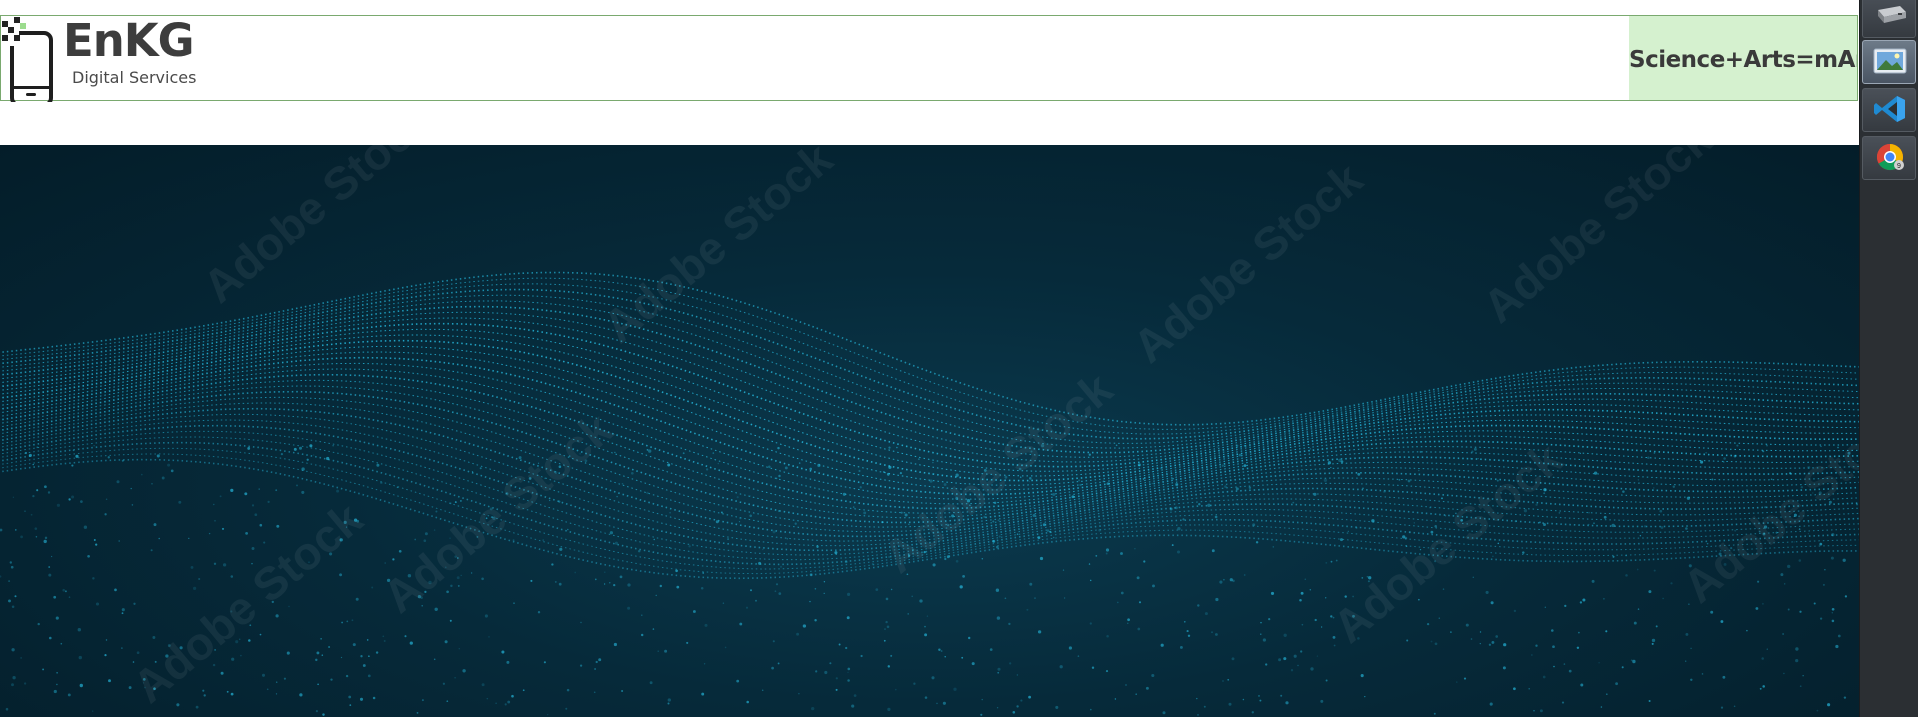 Image resolution: width=1918 pixels, height=717 pixels. I want to click on slogan-banner: Science+Arts=mArtkg, so click(1743, 58).